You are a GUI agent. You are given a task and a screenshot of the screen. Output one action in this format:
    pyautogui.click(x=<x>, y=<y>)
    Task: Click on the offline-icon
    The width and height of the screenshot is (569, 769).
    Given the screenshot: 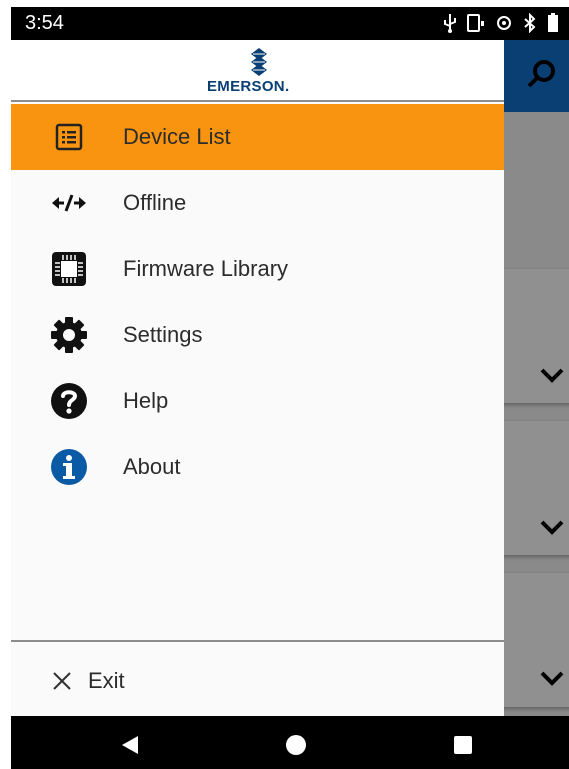 What is the action you would take?
    pyautogui.click(x=69, y=203)
    